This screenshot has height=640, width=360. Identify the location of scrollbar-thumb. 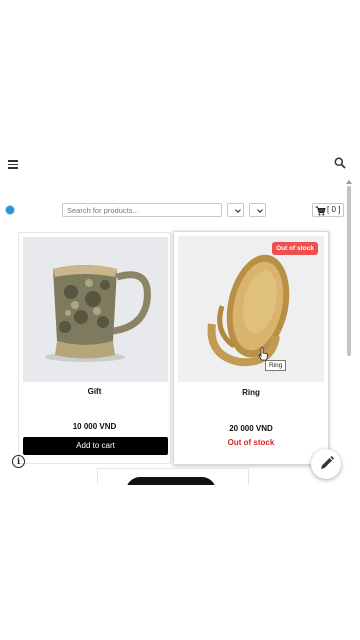
(349, 271).